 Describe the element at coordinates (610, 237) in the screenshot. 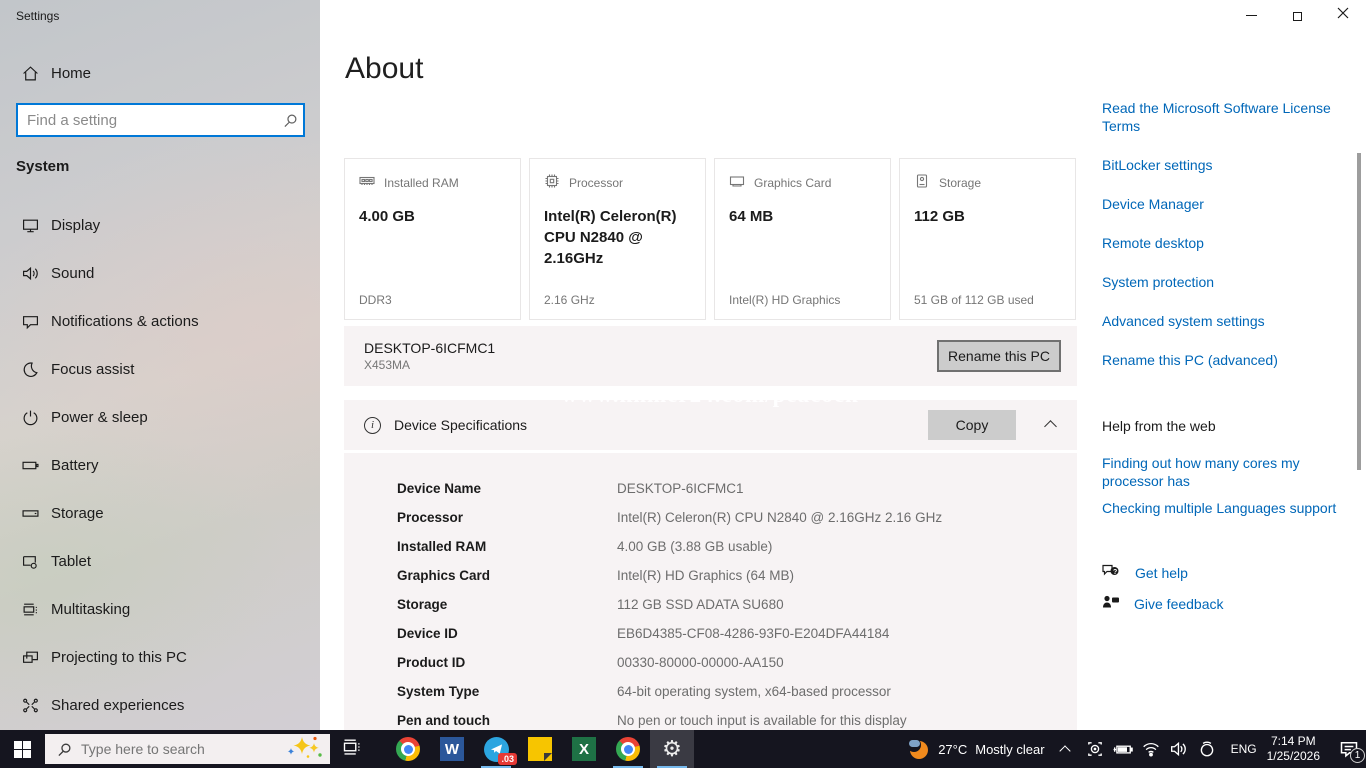

I see `card-value: Intel(R) Celeron(R) CPU N2840 @ 2.16GHz` at that location.